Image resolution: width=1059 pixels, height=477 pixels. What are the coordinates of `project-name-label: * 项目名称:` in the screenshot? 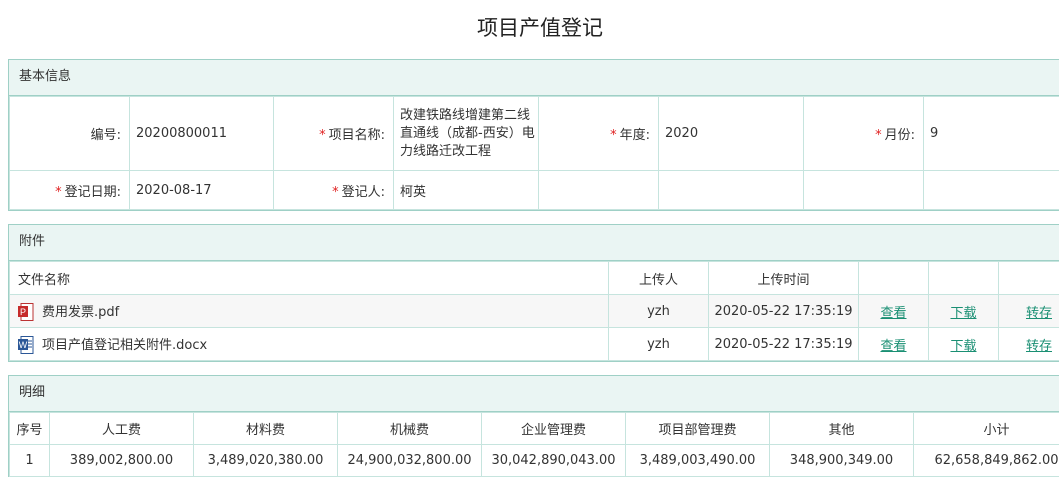 It's located at (333, 133).